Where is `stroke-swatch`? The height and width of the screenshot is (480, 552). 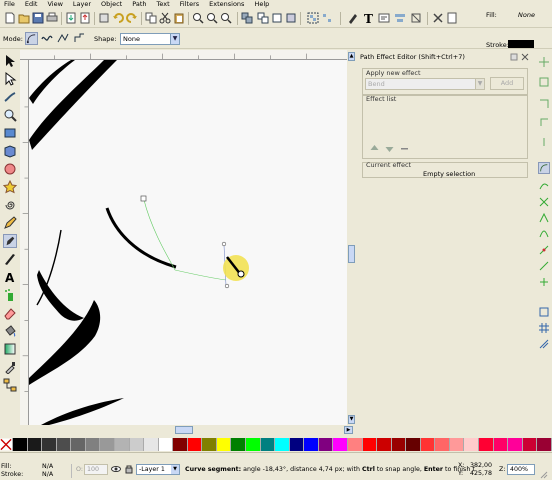
stroke-swatch is located at coordinates (521, 44).